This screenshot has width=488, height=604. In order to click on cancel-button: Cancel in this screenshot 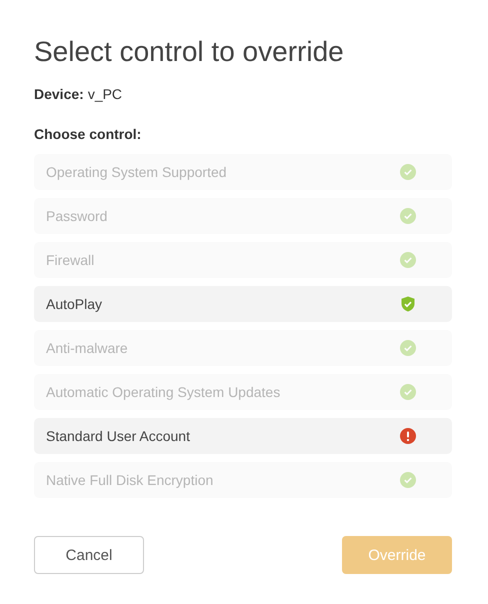, I will do `click(89, 555)`.